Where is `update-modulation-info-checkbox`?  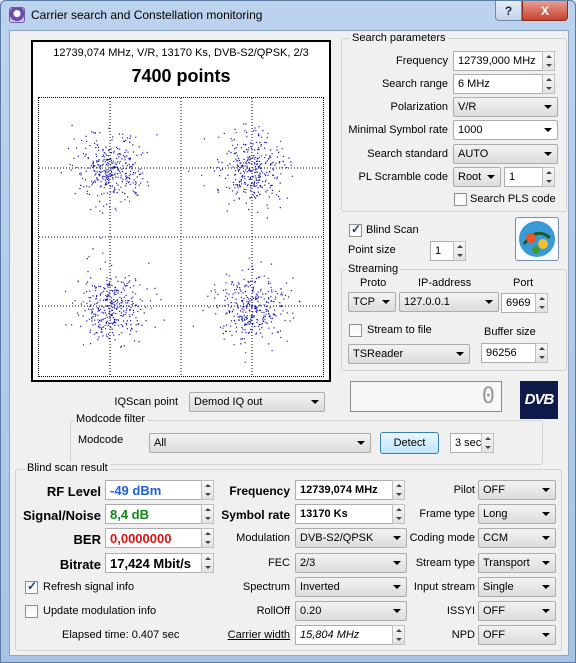 update-modulation-info-checkbox is located at coordinates (31, 611).